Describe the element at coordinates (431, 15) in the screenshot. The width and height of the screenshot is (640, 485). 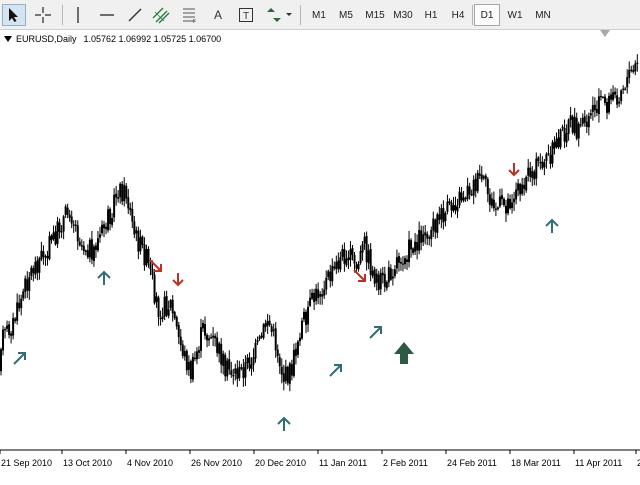
I see `timeframe-h1-button: H1` at that location.